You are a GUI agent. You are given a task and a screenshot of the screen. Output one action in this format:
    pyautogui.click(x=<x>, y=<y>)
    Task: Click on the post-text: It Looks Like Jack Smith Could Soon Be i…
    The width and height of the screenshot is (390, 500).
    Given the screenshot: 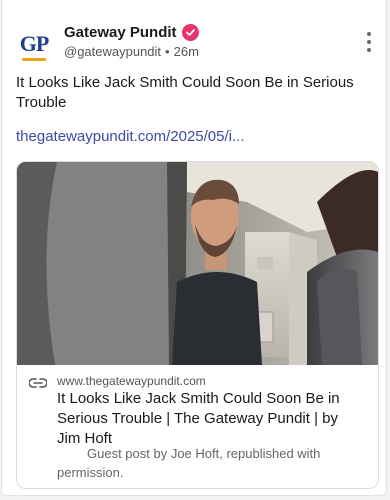 What is the action you would take?
    pyautogui.click(x=185, y=92)
    